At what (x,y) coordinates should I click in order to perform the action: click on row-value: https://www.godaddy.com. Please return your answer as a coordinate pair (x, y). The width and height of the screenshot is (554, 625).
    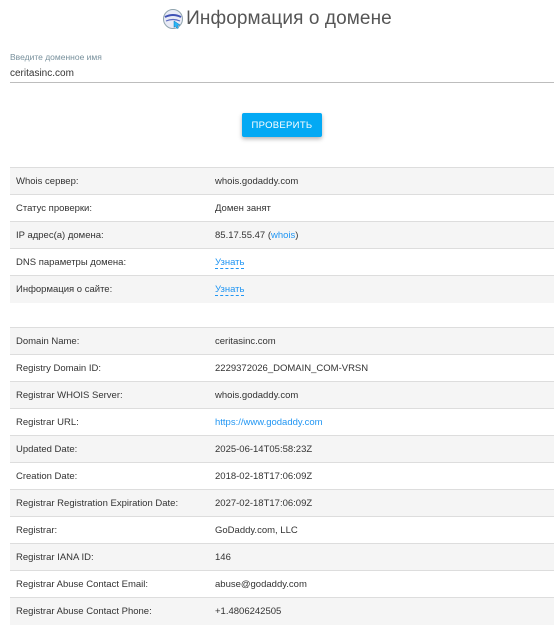
    Looking at the image, I should click on (381, 422).